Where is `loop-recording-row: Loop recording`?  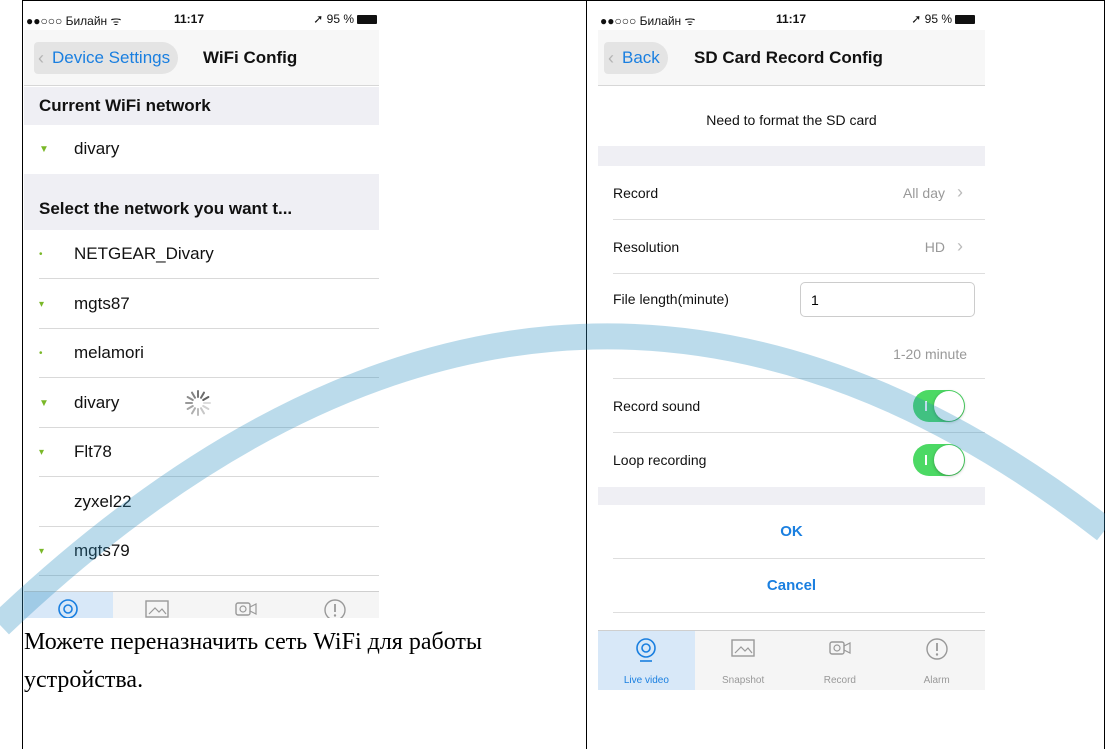
loop-recording-row: Loop recording is located at coordinates (791, 460).